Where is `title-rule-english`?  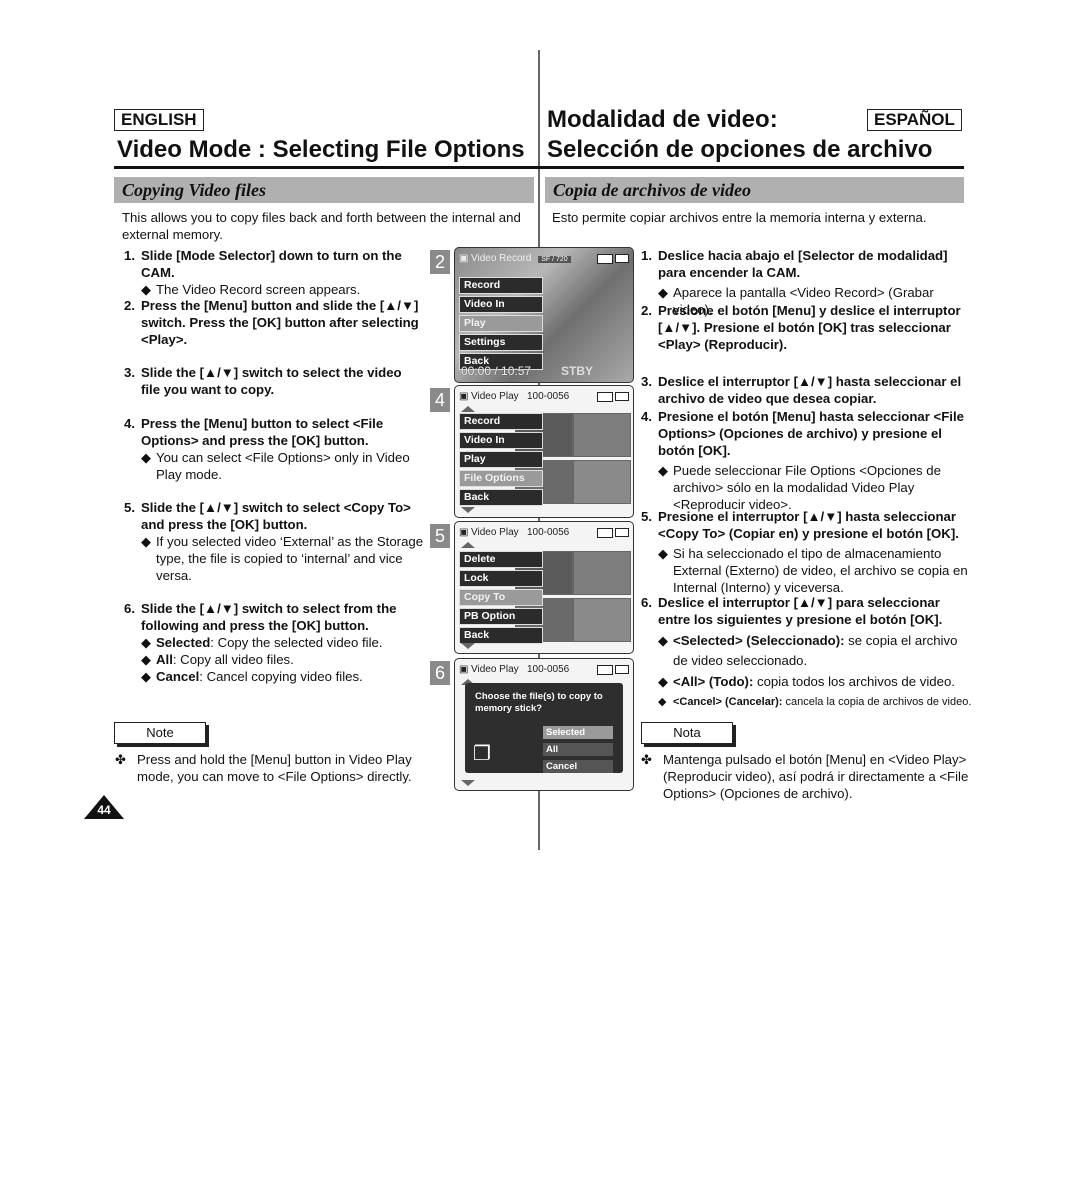 title-rule-english is located at coordinates (328, 167).